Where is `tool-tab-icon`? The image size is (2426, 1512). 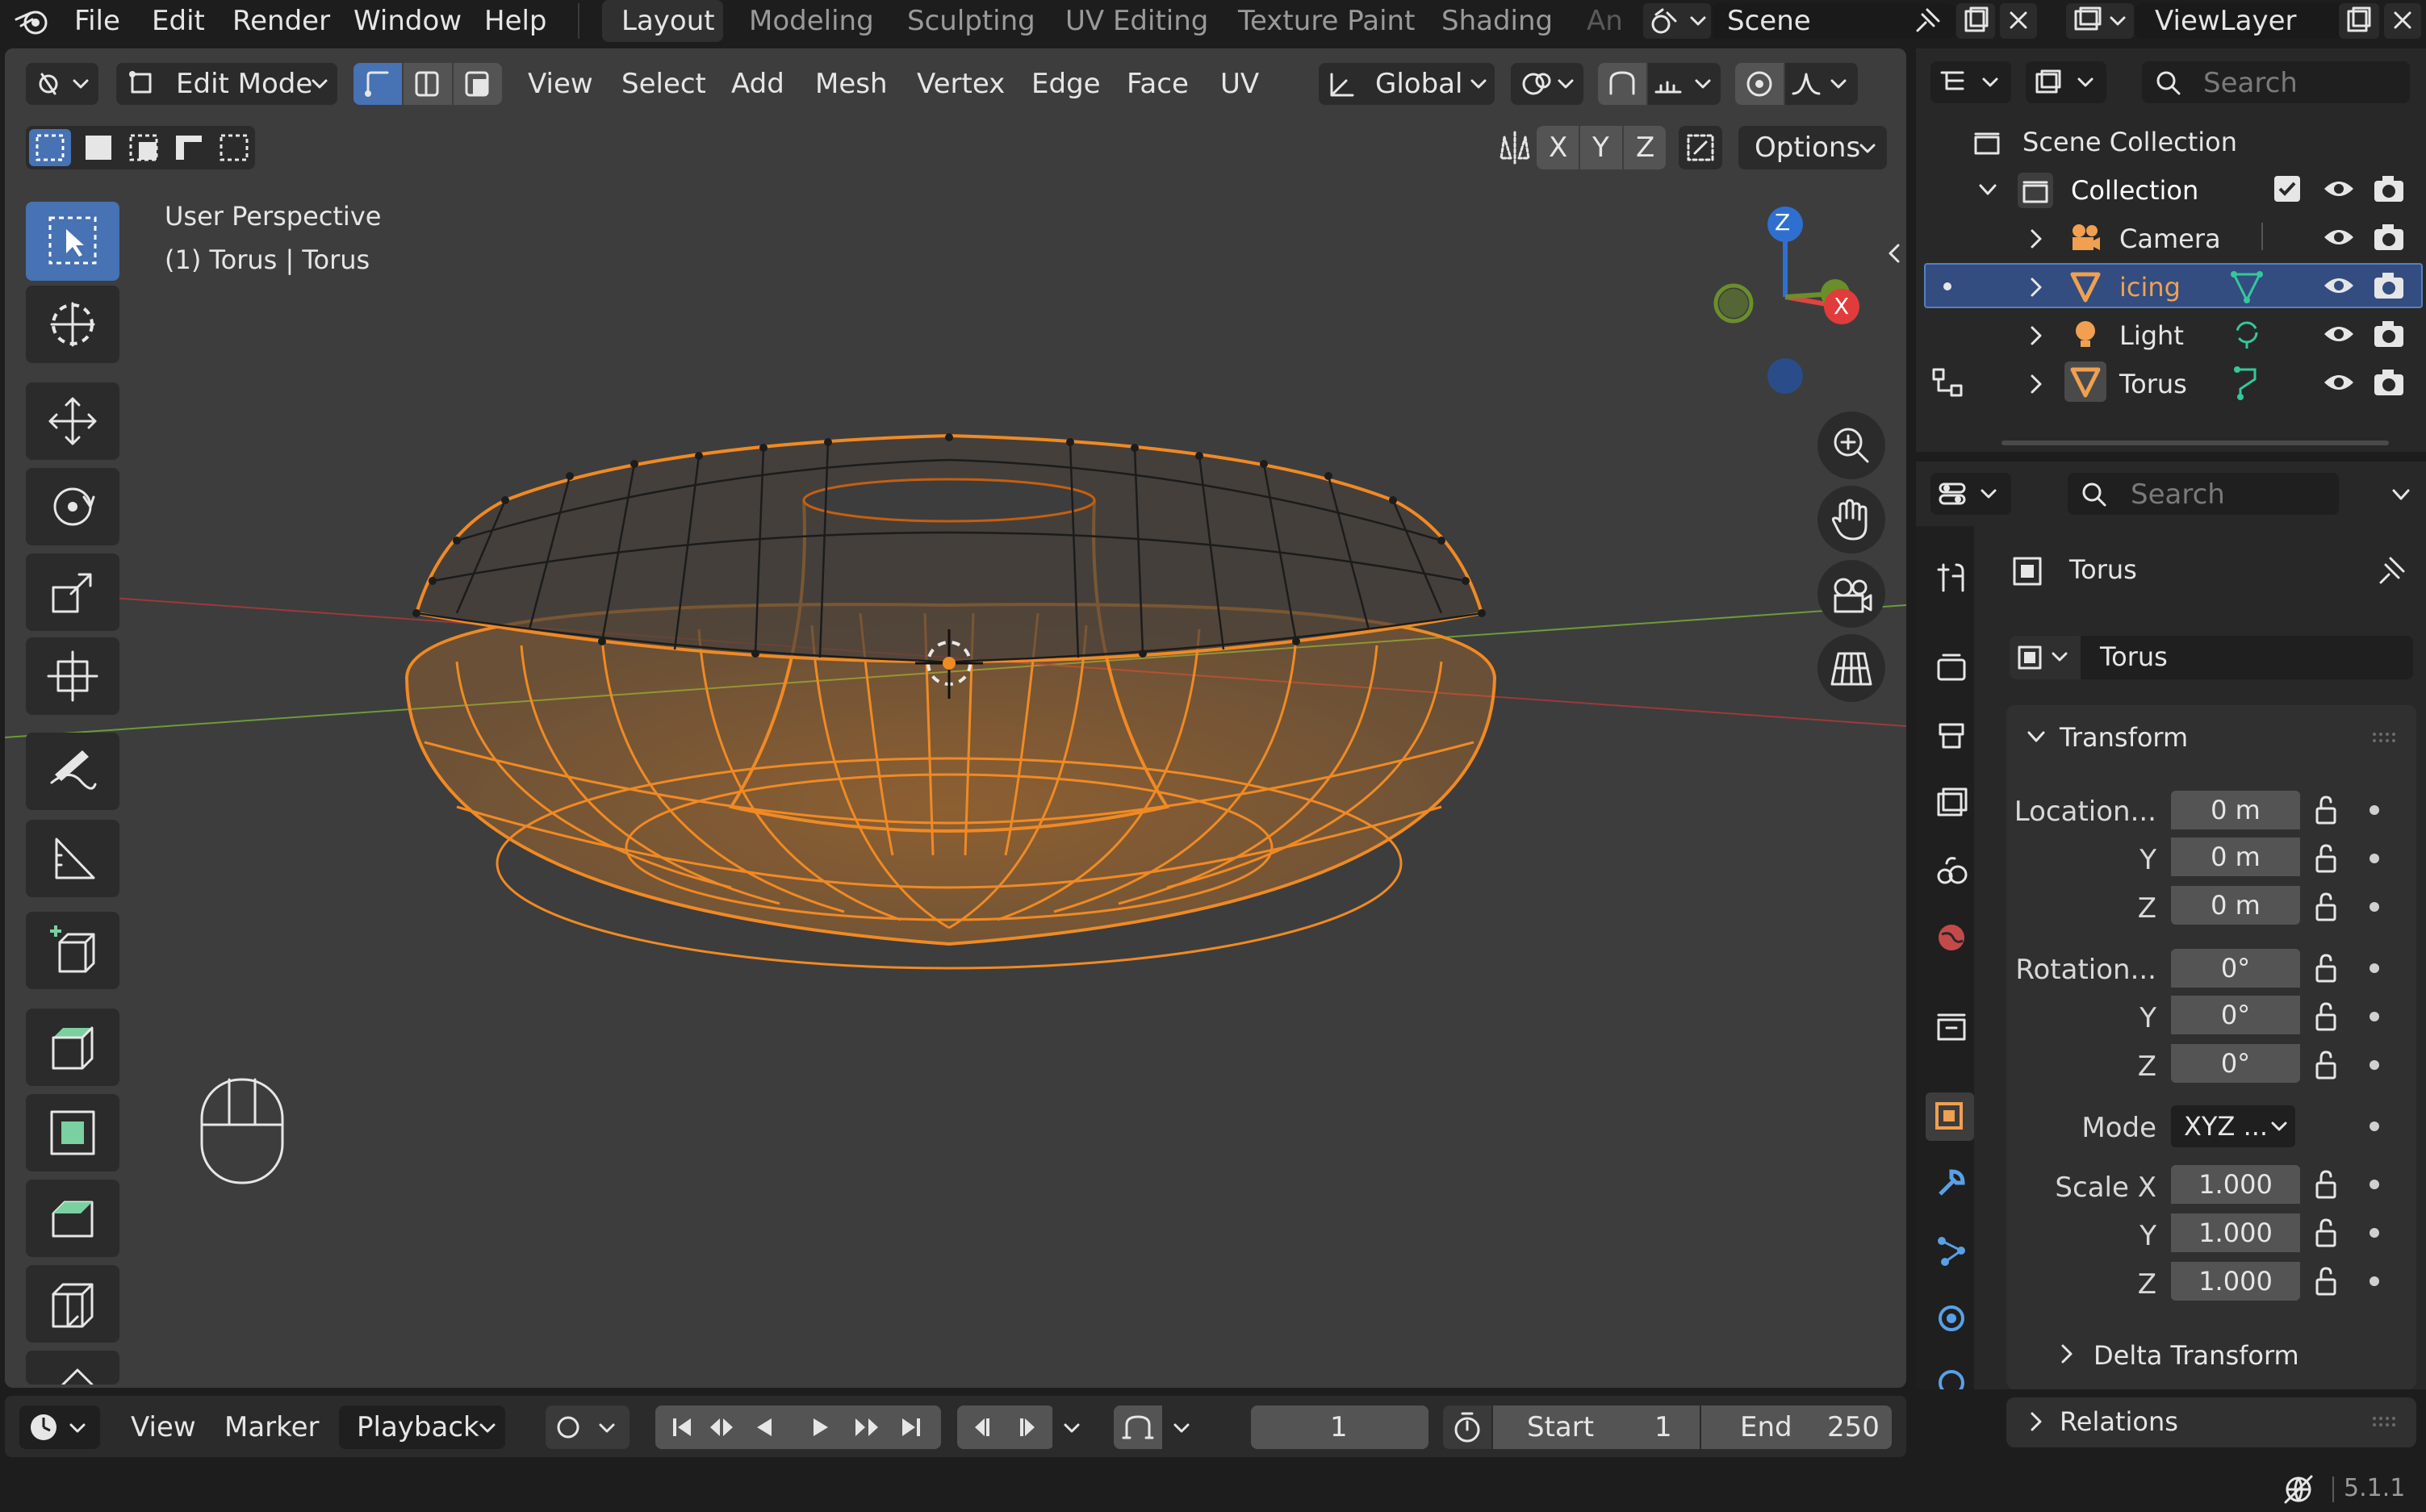
tool-tab-icon is located at coordinates (1951, 577).